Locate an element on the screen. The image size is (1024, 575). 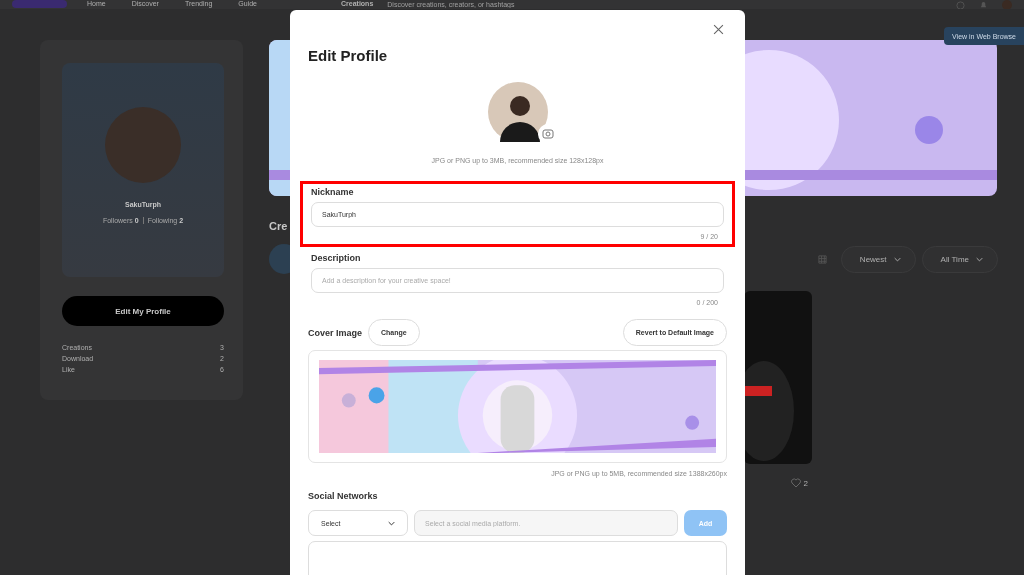
field-label: Social Networks is located at coordinates (343, 496).